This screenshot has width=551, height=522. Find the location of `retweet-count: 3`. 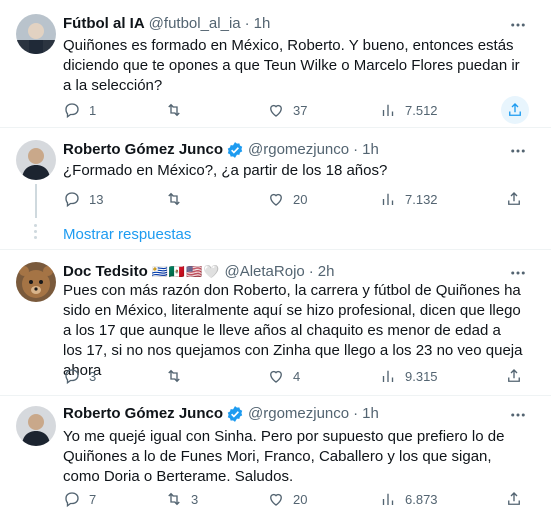

retweet-count: 3 is located at coordinates (195, 499).